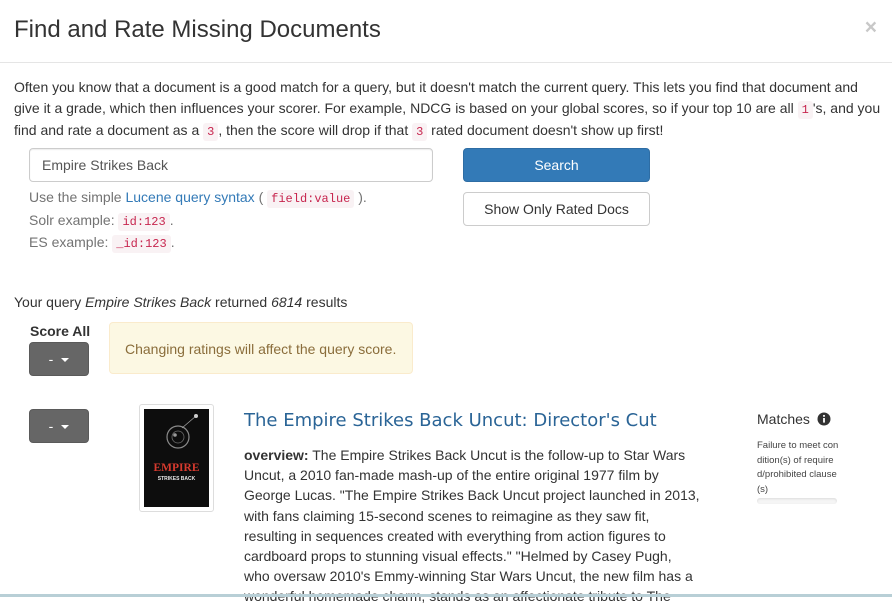 This screenshot has width=892, height=607. What do you see at coordinates (276, 455) in the screenshot?
I see `overview-label: overview:` at bounding box center [276, 455].